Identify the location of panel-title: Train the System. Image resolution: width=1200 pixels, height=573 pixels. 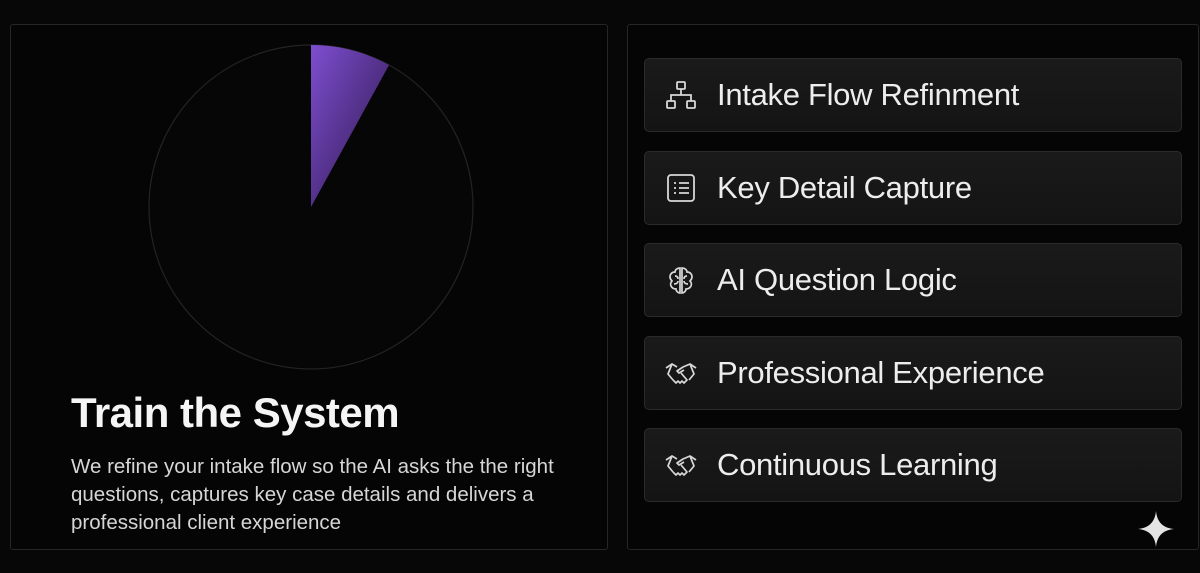
(235, 412).